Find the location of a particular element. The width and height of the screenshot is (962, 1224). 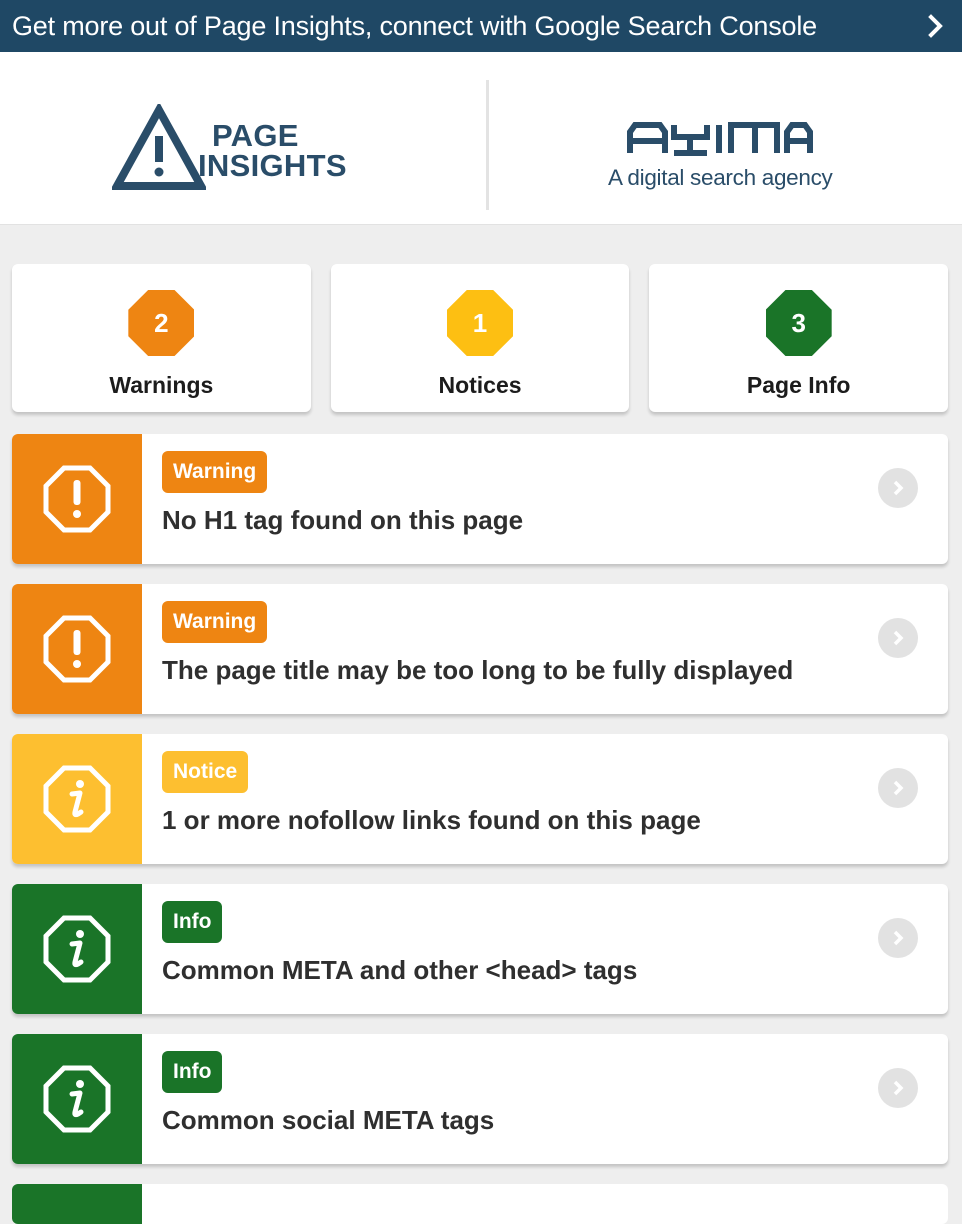

ayima-wordmark is located at coordinates (720, 139).